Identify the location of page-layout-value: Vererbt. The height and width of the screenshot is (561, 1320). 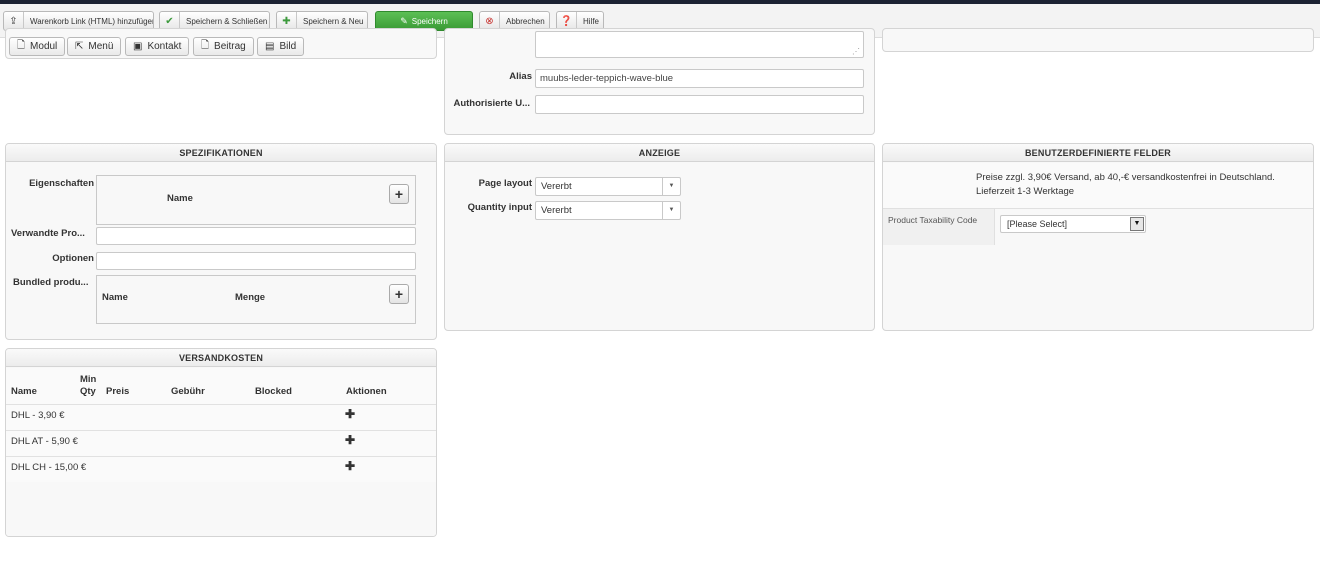
(556, 186).